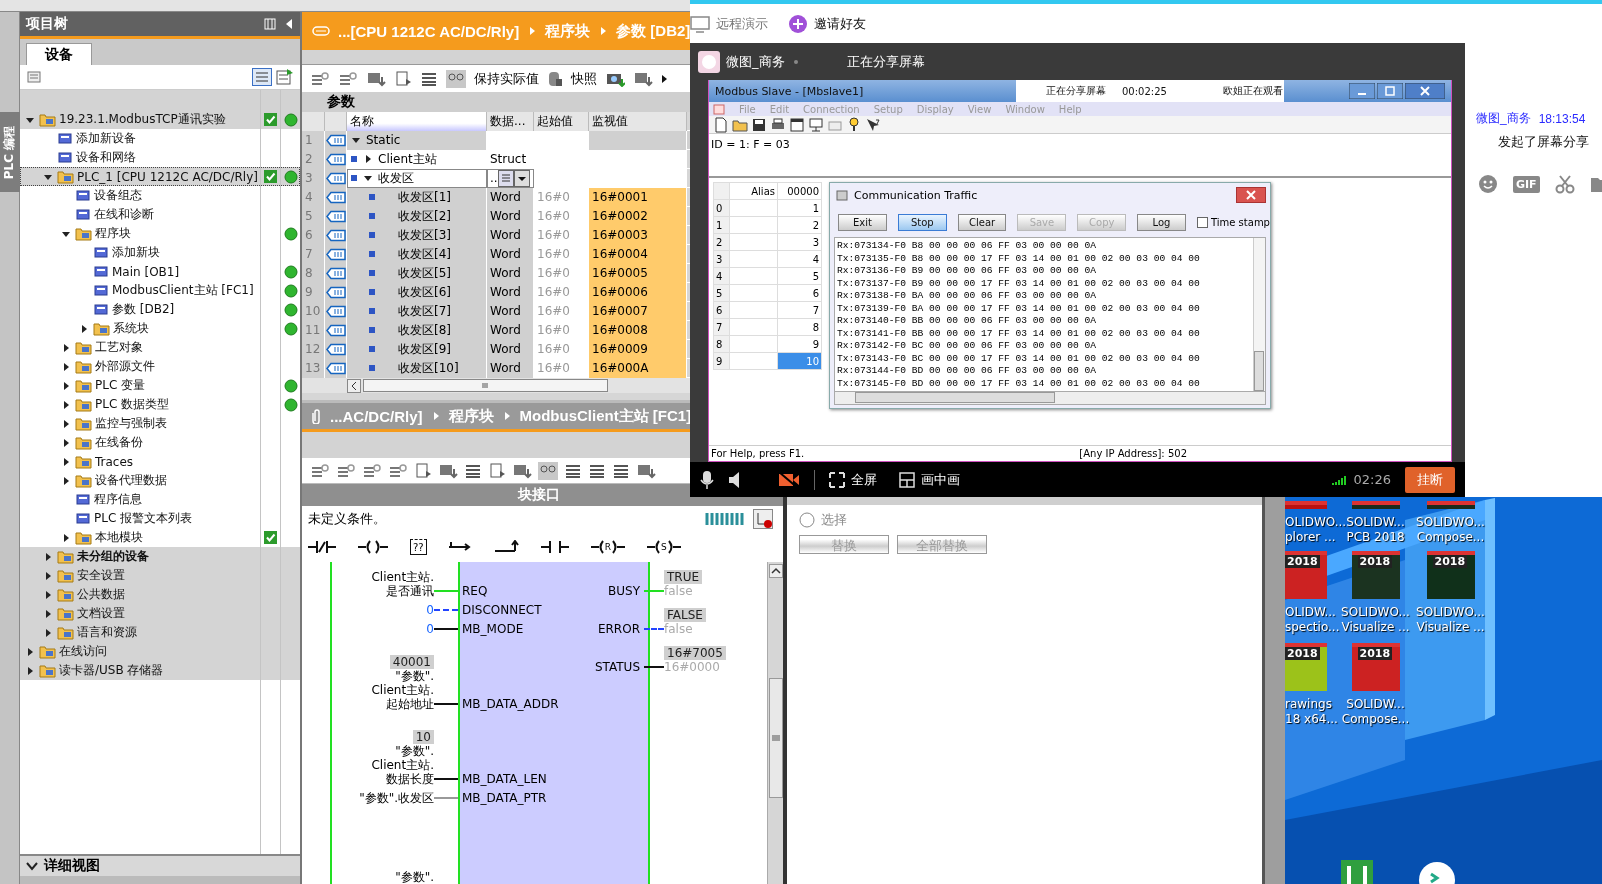 The height and width of the screenshot is (884, 1602). Describe the element at coordinates (160, 271) in the screenshot. I see `tree-item: Main [OB1]` at that location.